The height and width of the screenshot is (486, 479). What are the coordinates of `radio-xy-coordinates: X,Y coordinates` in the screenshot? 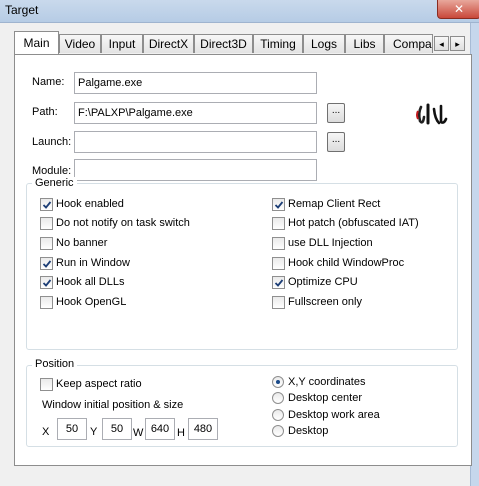 It's located at (352, 383).